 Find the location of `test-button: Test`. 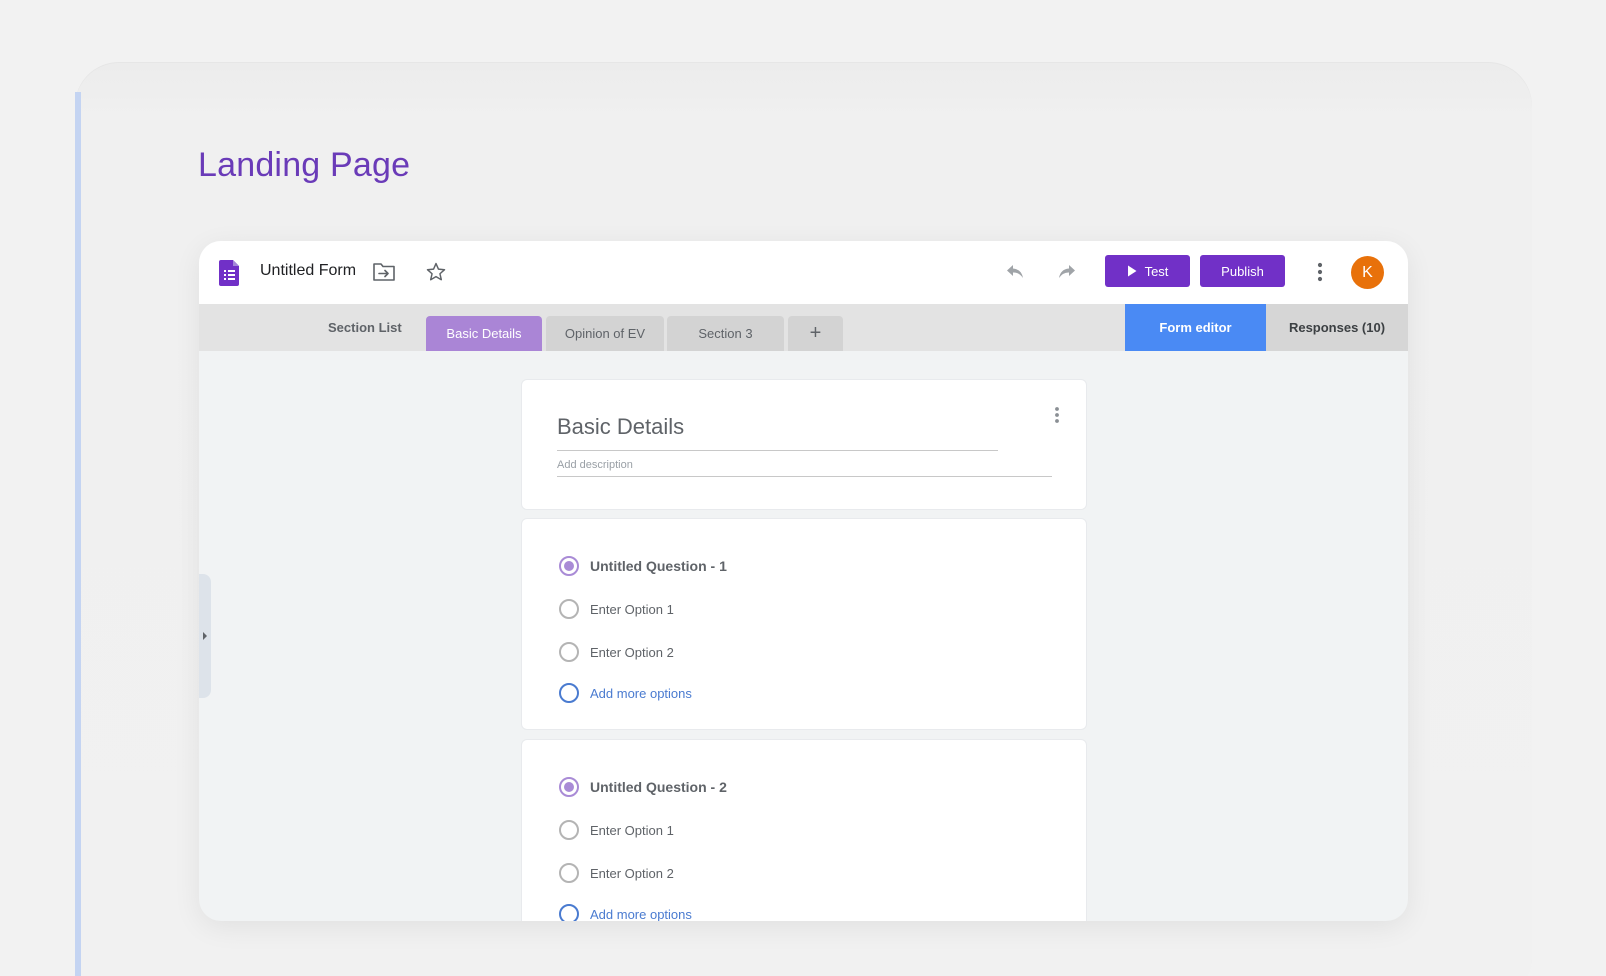

test-button: Test is located at coordinates (1147, 271).